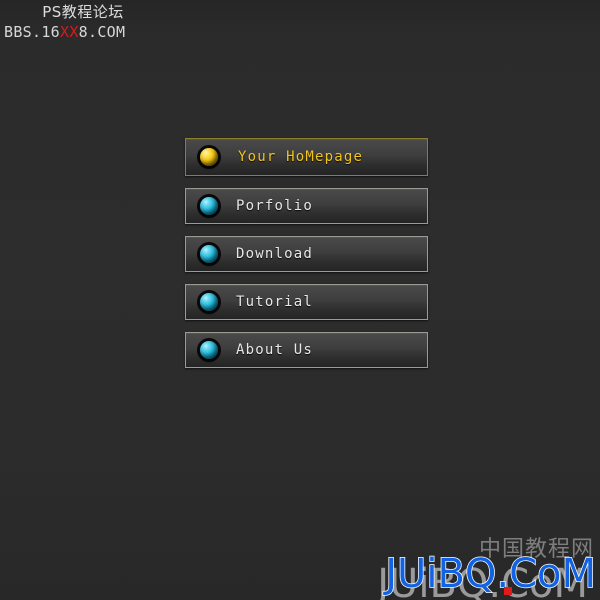 The height and width of the screenshot is (600, 600). What do you see at coordinates (491, 574) in the screenshot?
I see `watermark-domain: JUiBQ.CoM` at bounding box center [491, 574].